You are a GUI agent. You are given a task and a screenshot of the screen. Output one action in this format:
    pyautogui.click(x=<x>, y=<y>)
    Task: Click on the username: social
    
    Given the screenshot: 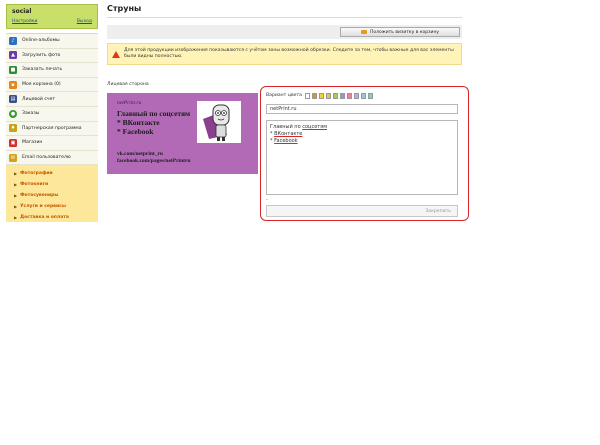 What is the action you would take?
    pyautogui.click(x=22, y=11)
    